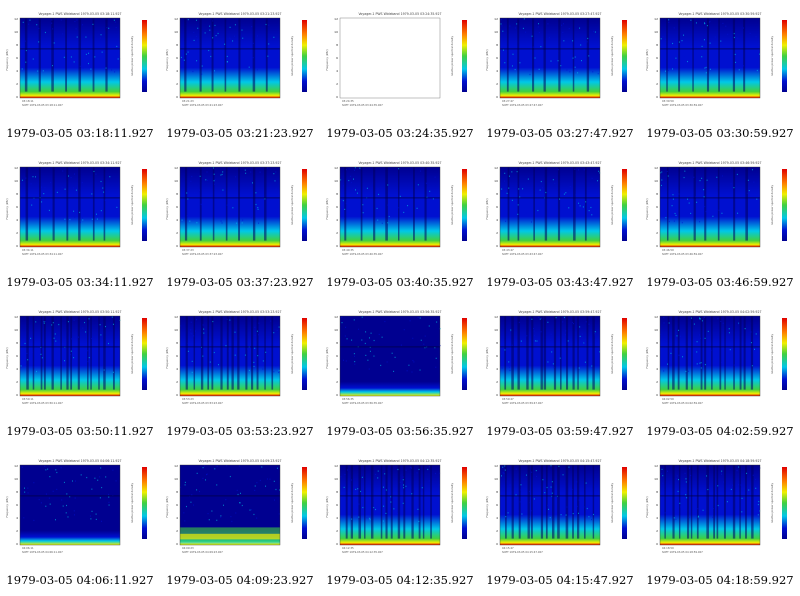 The height and width of the screenshot is (596, 800). Describe the element at coordinates (464, 503) in the screenshot. I see `colorbar` at that location.